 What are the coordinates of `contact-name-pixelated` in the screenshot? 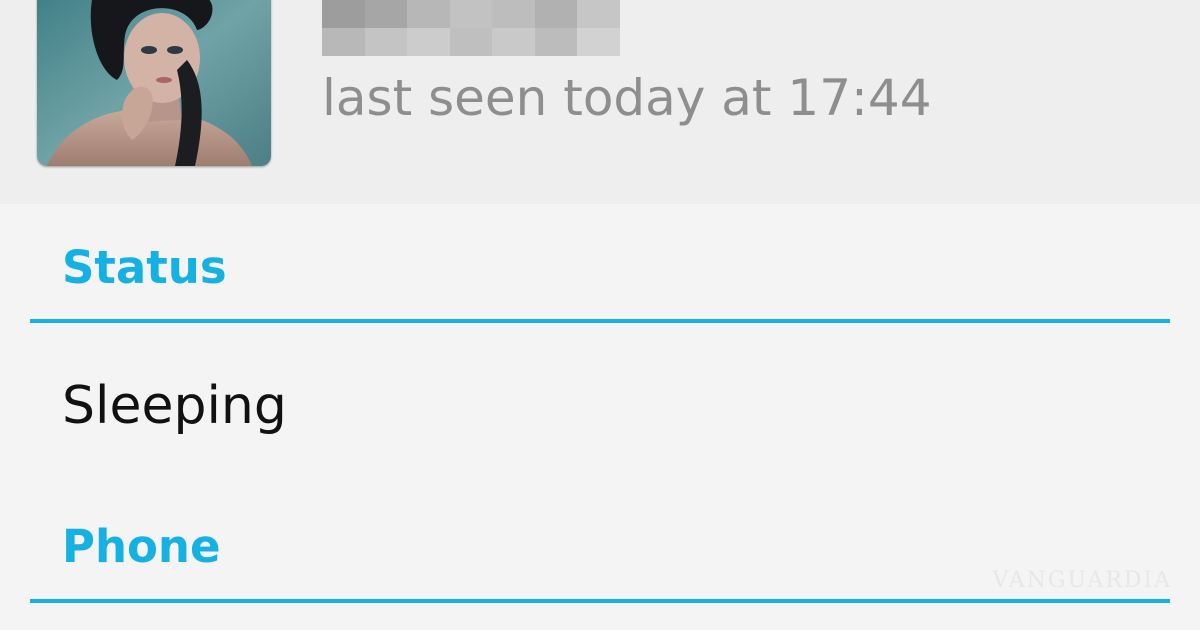 It's located at (471, 28).